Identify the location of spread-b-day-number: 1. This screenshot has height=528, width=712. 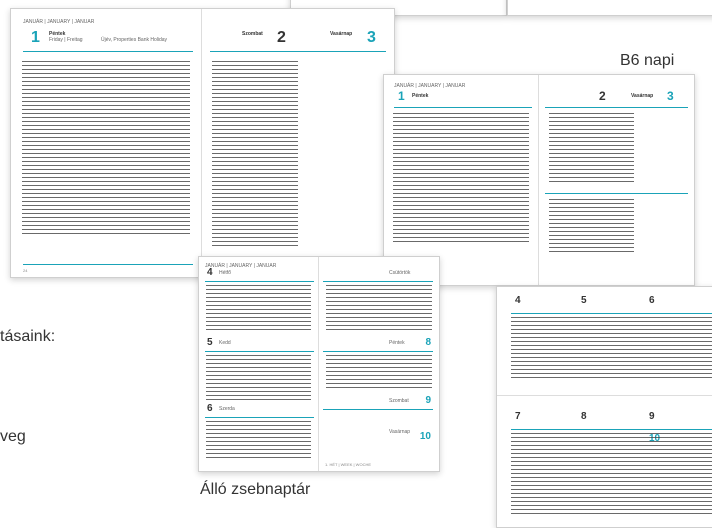
(401, 96).